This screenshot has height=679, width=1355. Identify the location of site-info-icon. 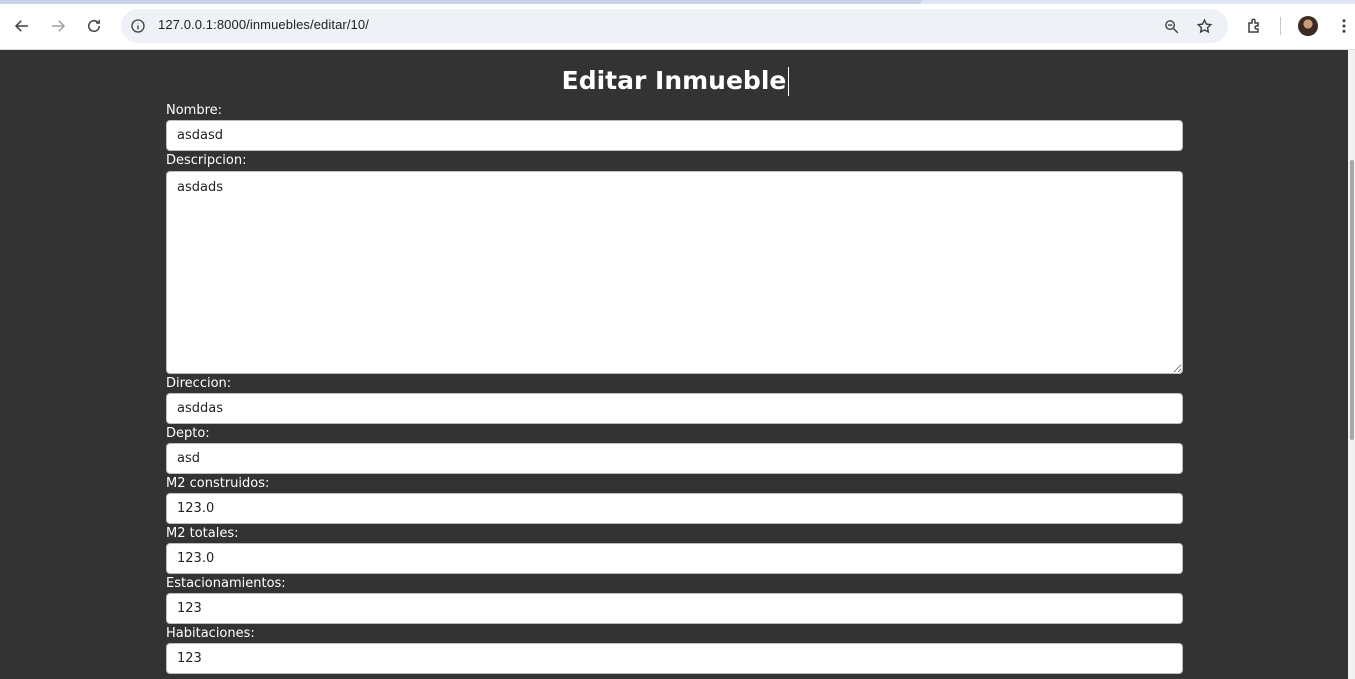
(138, 26).